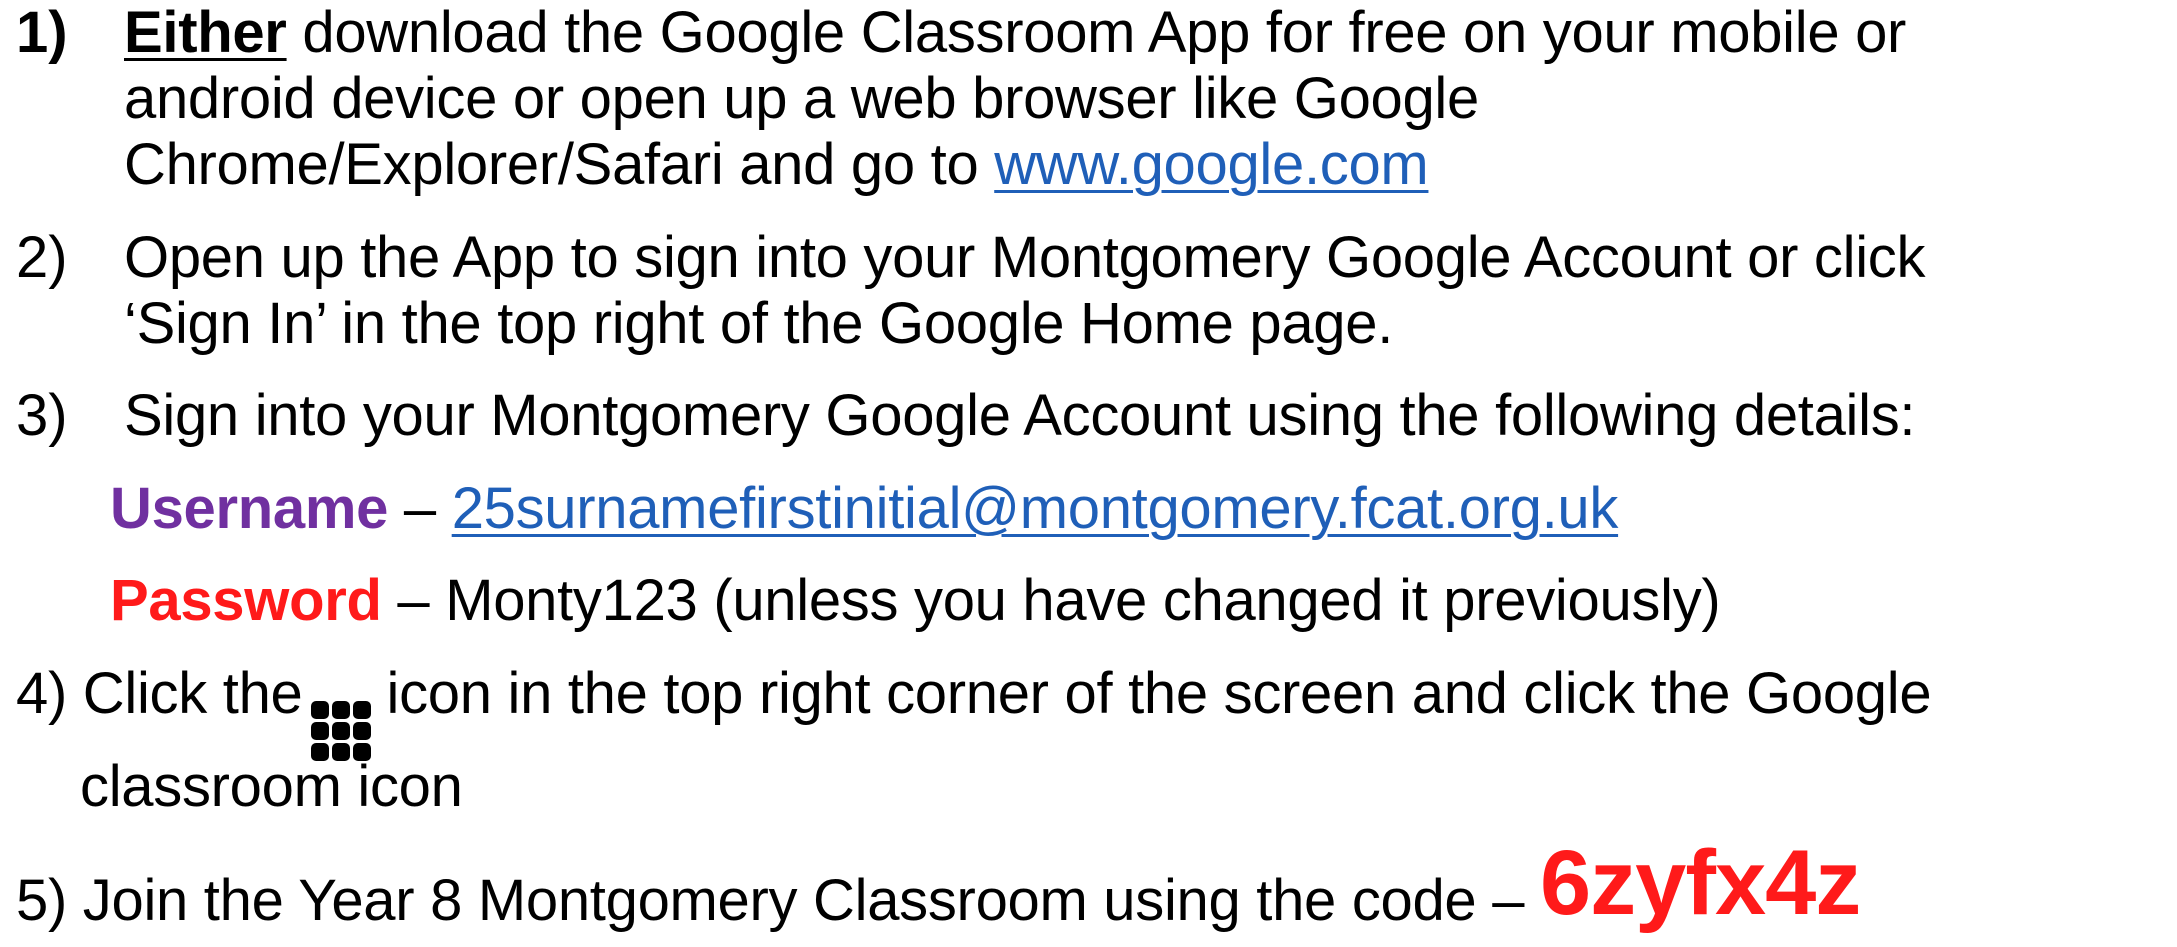 The width and height of the screenshot is (2177, 947). Describe the element at coordinates (340, 731) in the screenshot. I see `apps-grid-icon` at that location.